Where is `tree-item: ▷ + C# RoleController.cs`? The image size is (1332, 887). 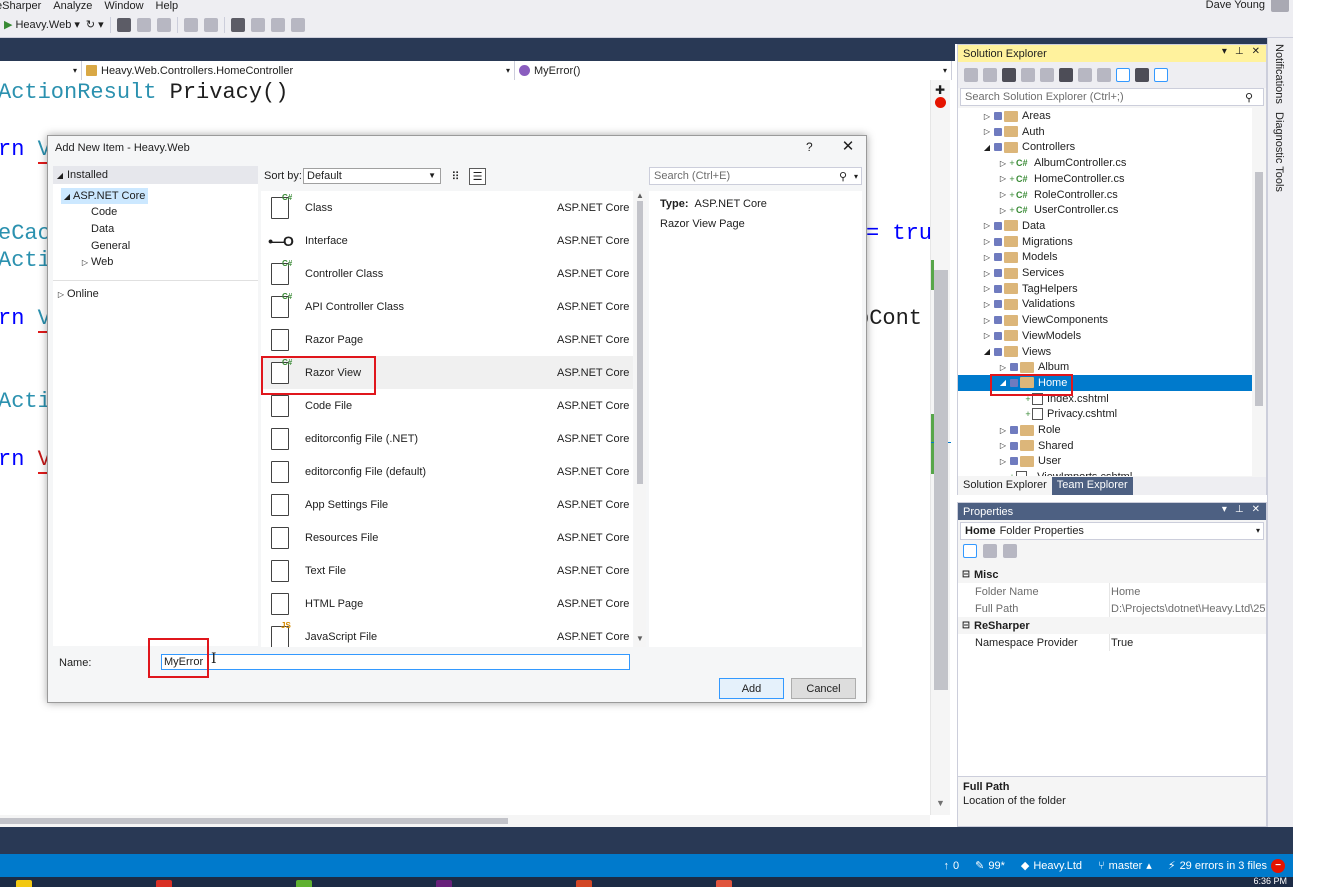
tree-item: ▷ + C# RoleController.cs is located at coordinates (1105, 195).